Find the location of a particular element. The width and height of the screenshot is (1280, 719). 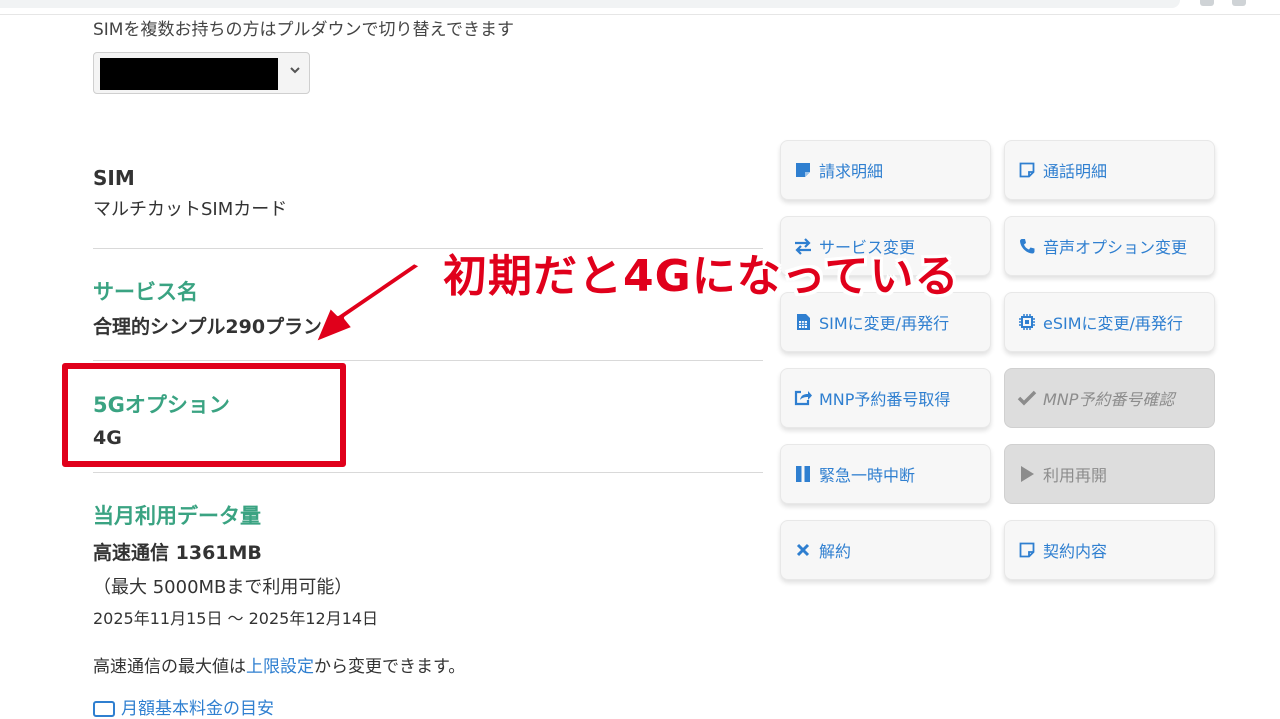

sim-card-icon is located at coordinates (803, 322).